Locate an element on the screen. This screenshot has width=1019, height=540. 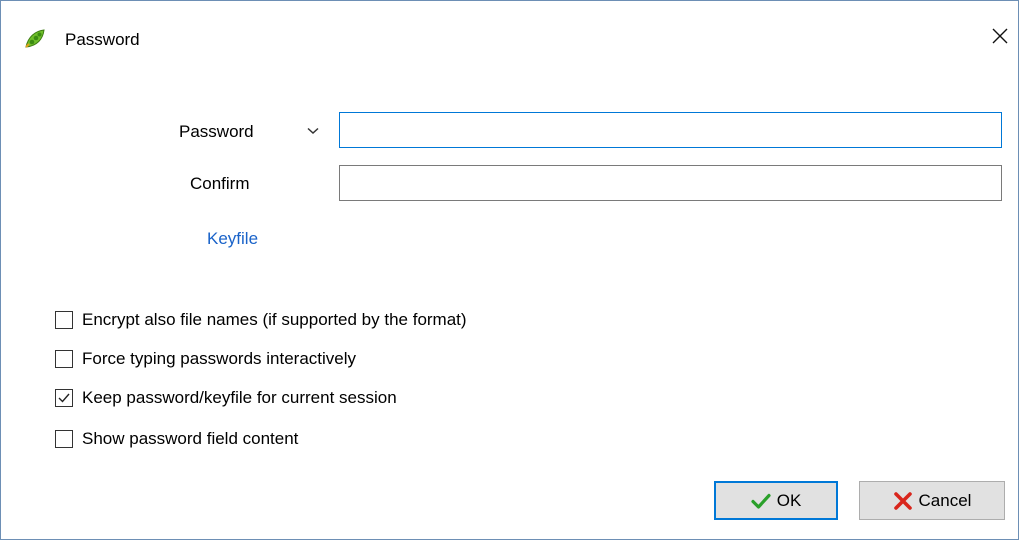
password-label: Password is located at coordinates (216, 131).